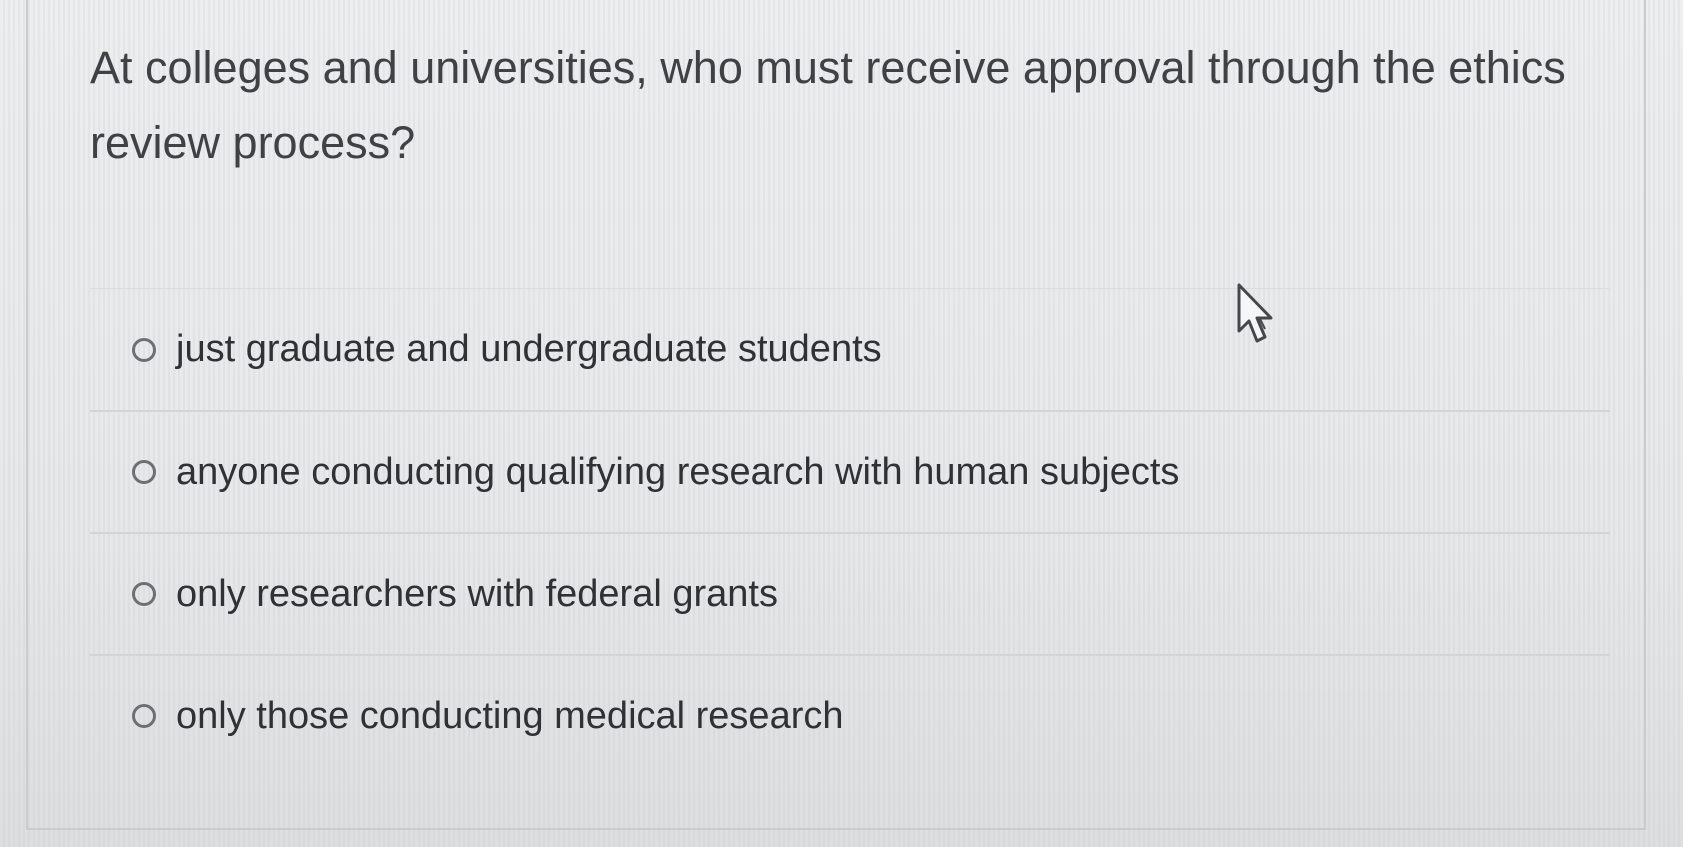 The width and height of the screenshot is (1683, 847). What do you see at coordinates (510, 715) in the screenshot?
I see `answer-label-4: only those conducting medical research` at bounding box center [510, 715].